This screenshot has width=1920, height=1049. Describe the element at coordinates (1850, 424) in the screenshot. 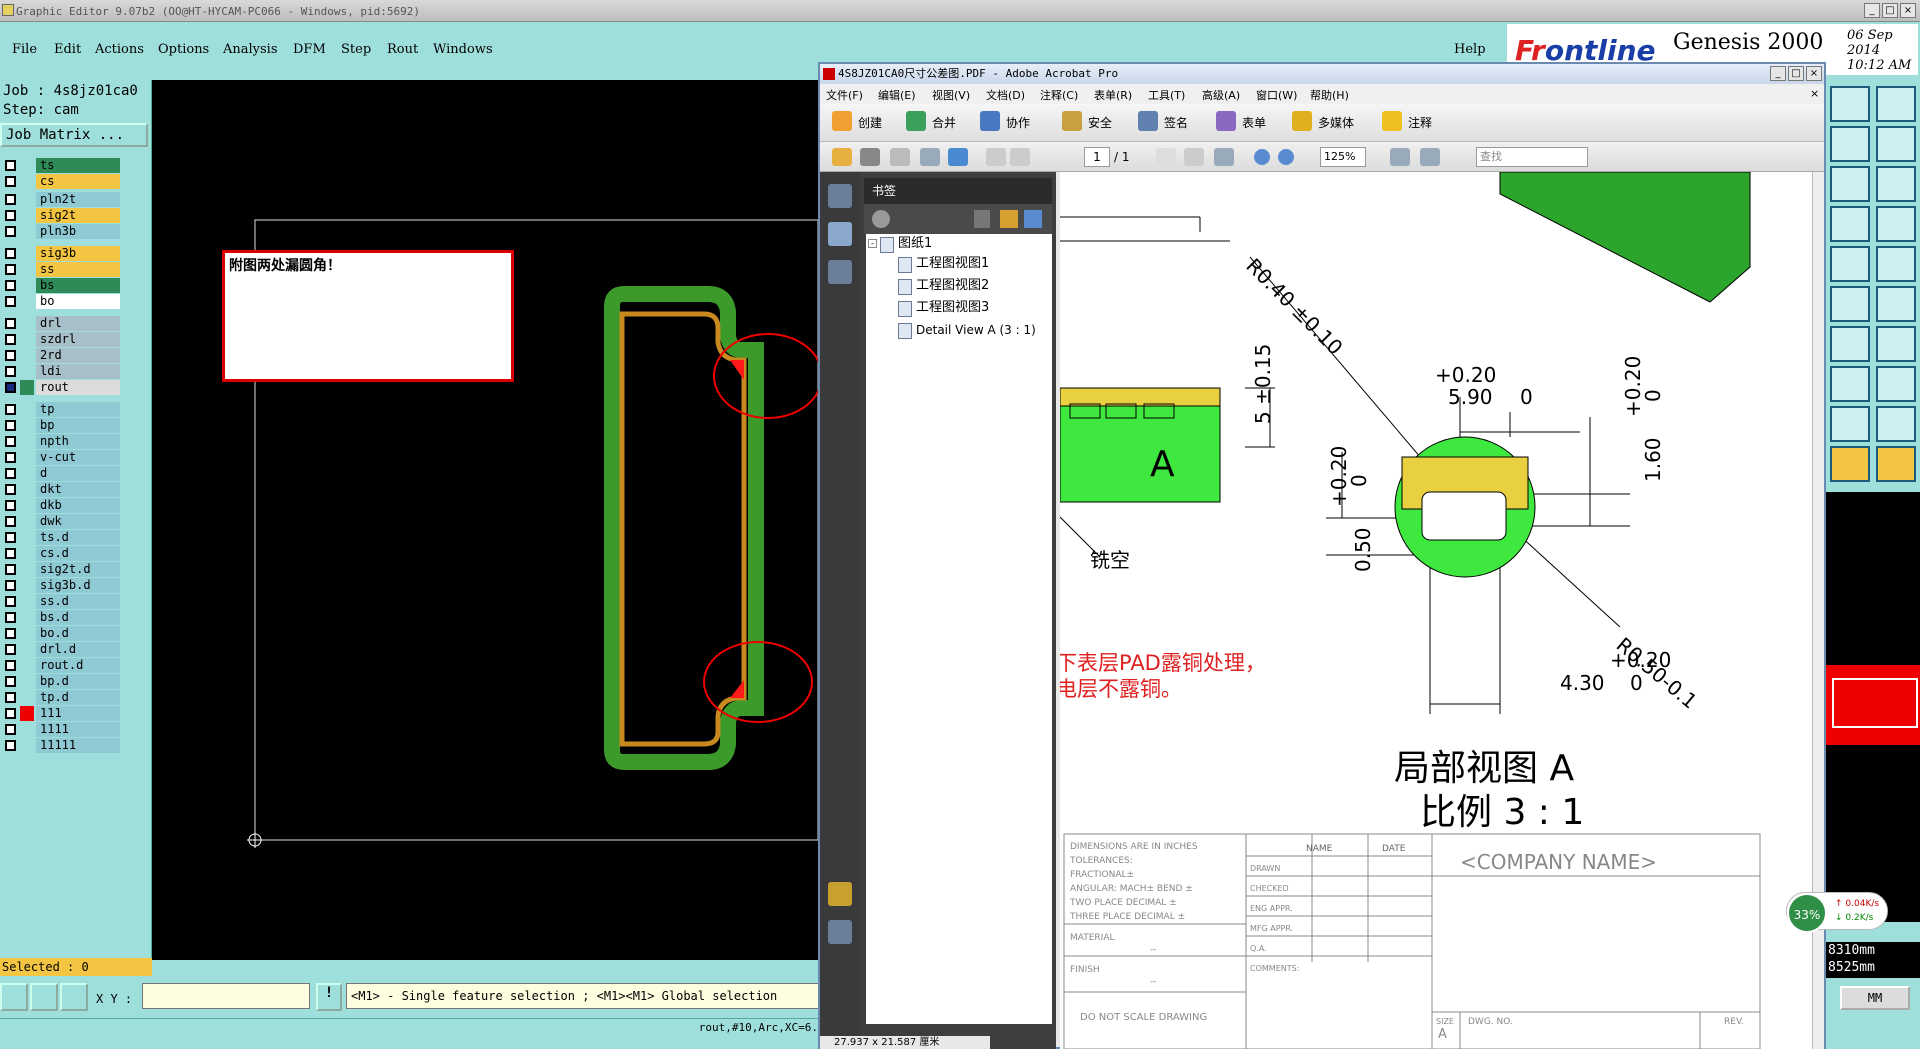

I see `mark-icon` at that location.